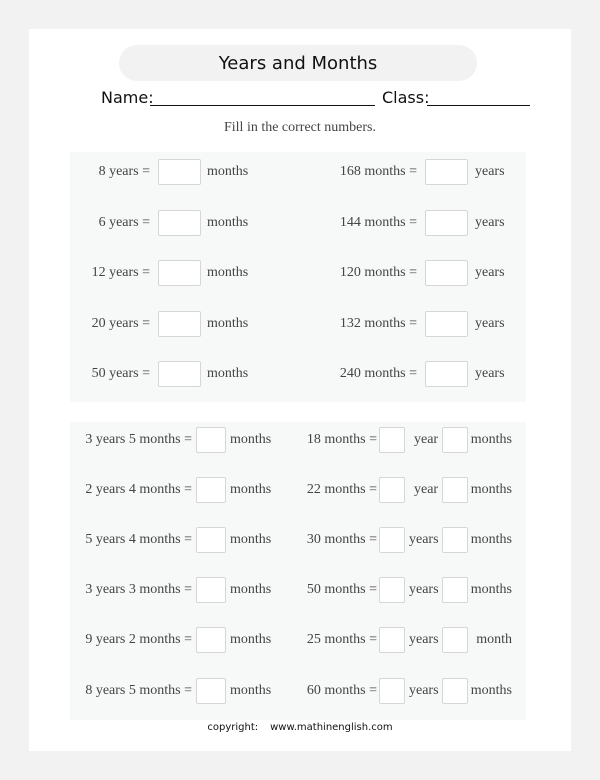  What do you see at coordinates (316, 99) in the screenshot?
I see `name-class-row: Name: Class:` at bounding box center [316, 99].